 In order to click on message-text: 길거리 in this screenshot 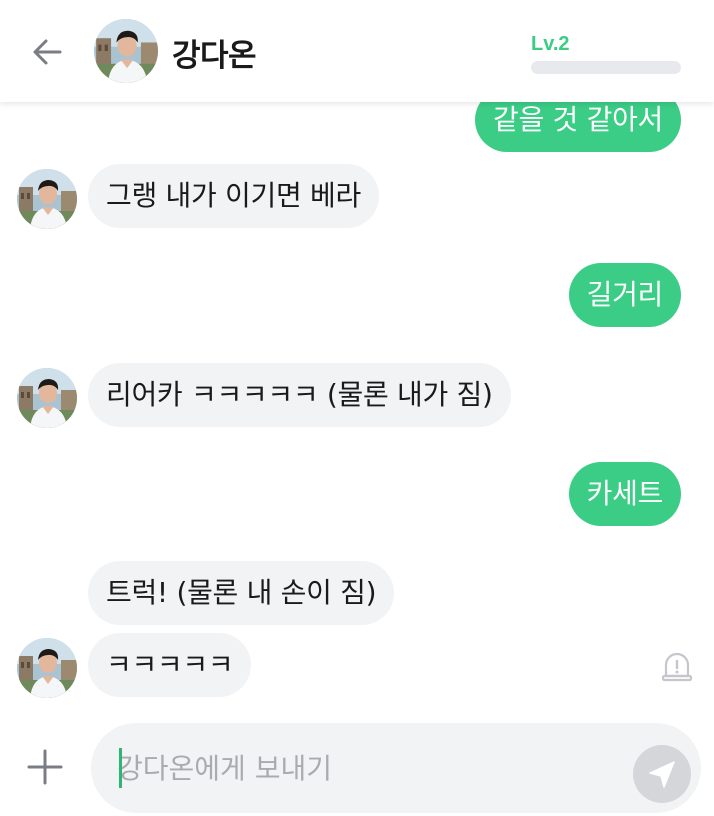, I will do `click(625, 294)`.